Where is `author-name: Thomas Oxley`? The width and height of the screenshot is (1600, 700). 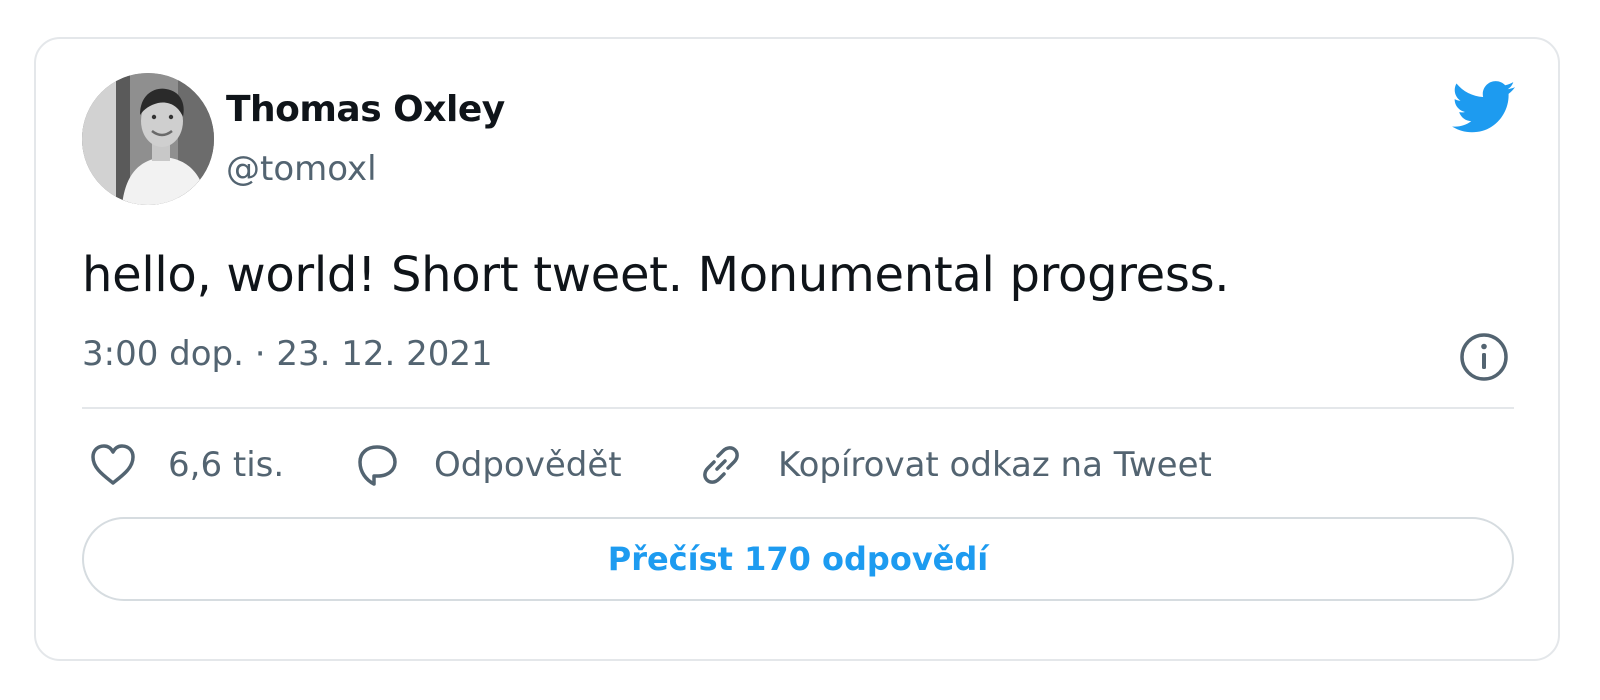 author-name: Thomas Oxley is located at coordinates (365, 109).